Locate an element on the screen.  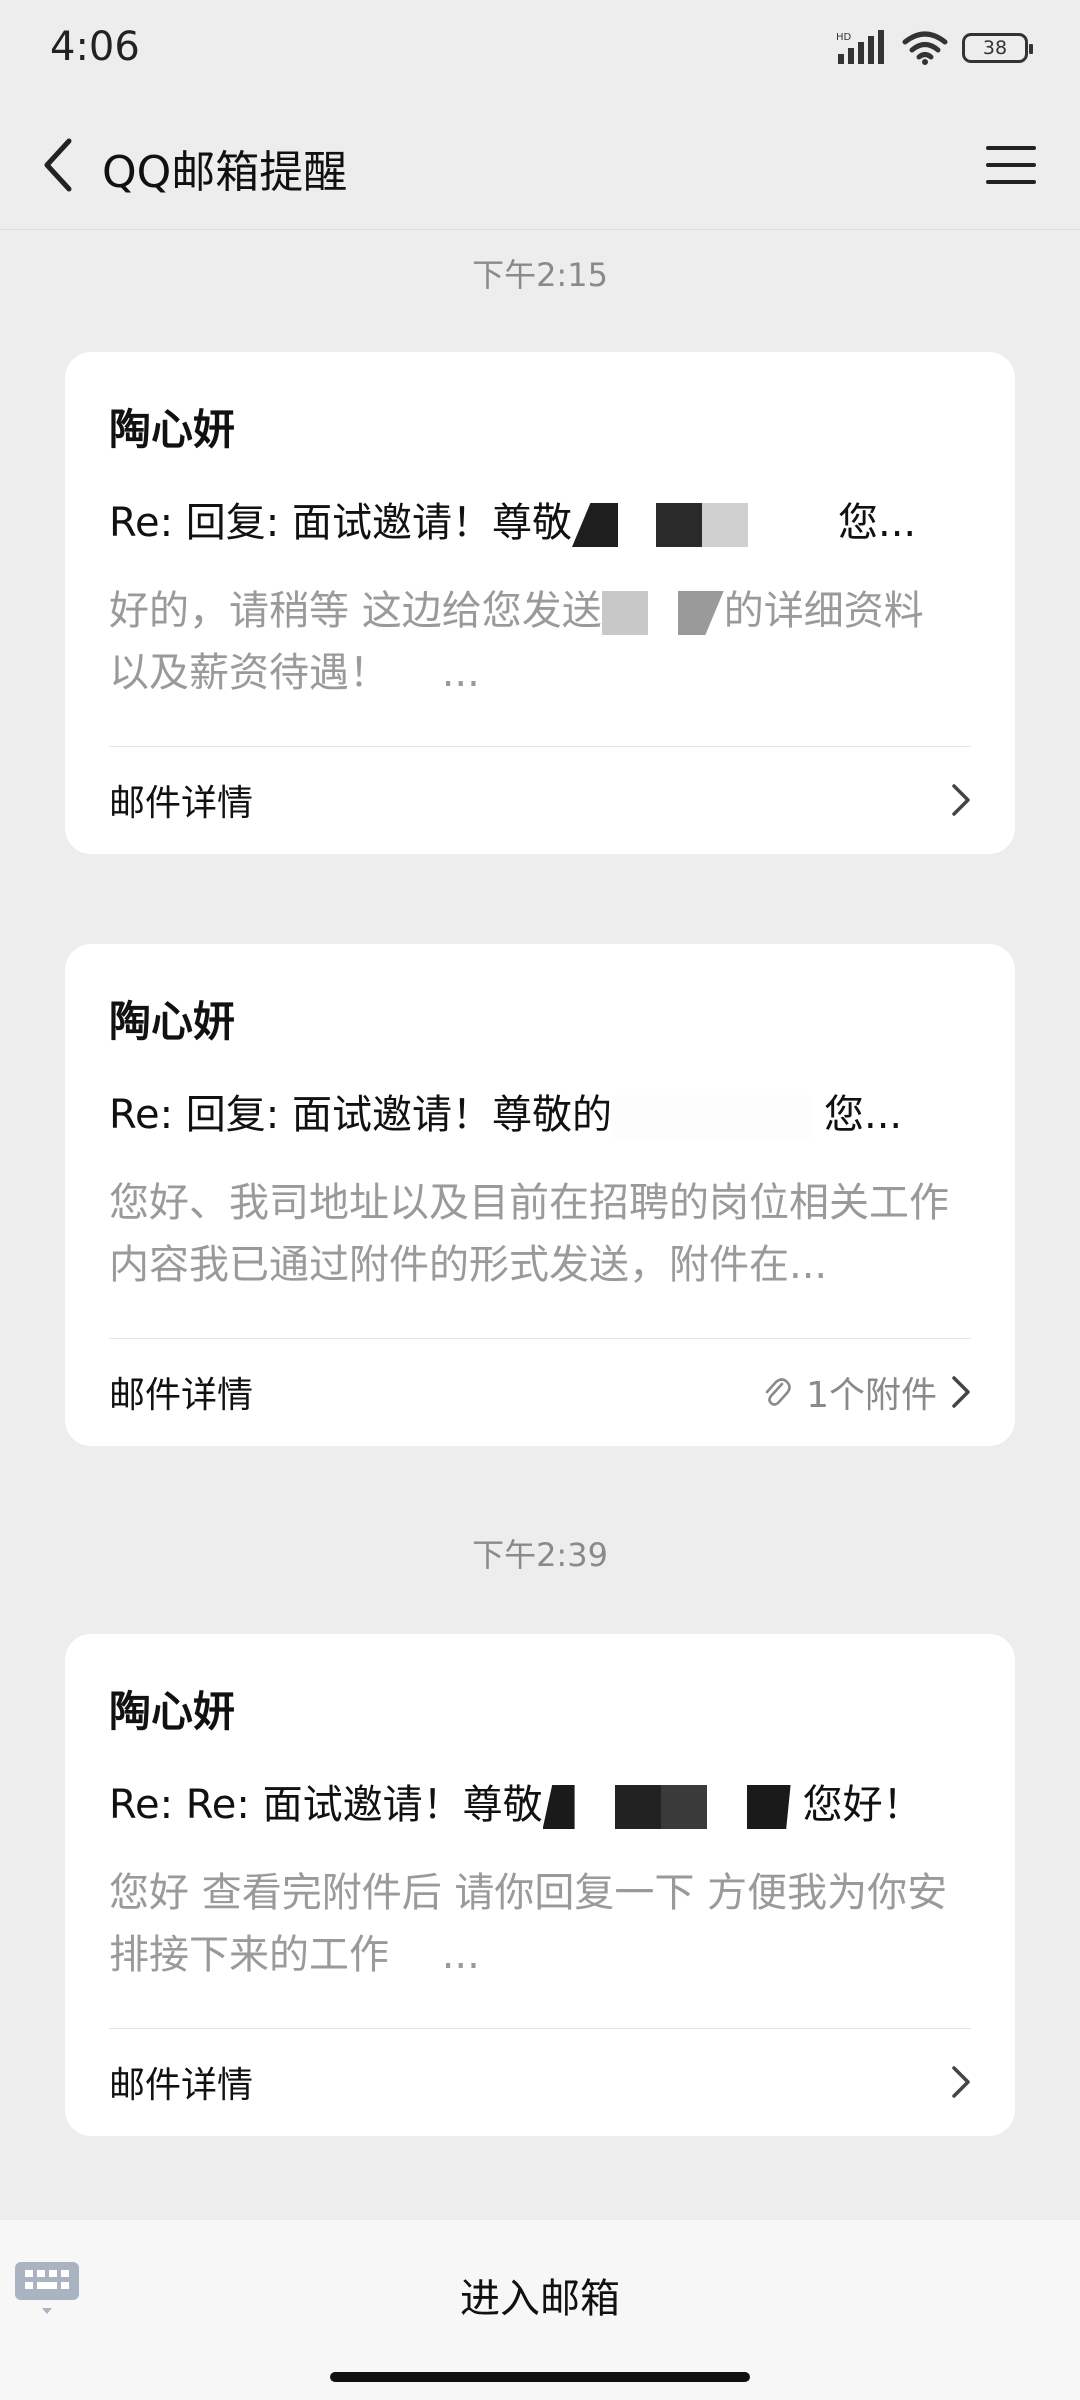
mail-subject-text: Re: 回复: 面试邀请！尊敬 is located at coordinates (340, 523).